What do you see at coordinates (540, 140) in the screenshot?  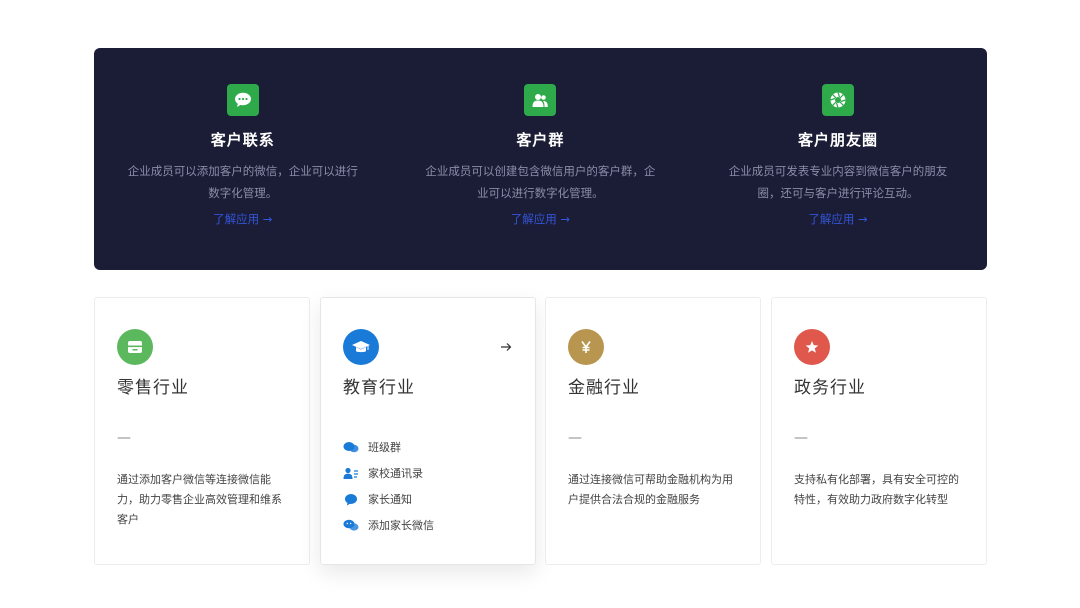 I see `feature-title: 客户群` at bounding box center [540, 140].